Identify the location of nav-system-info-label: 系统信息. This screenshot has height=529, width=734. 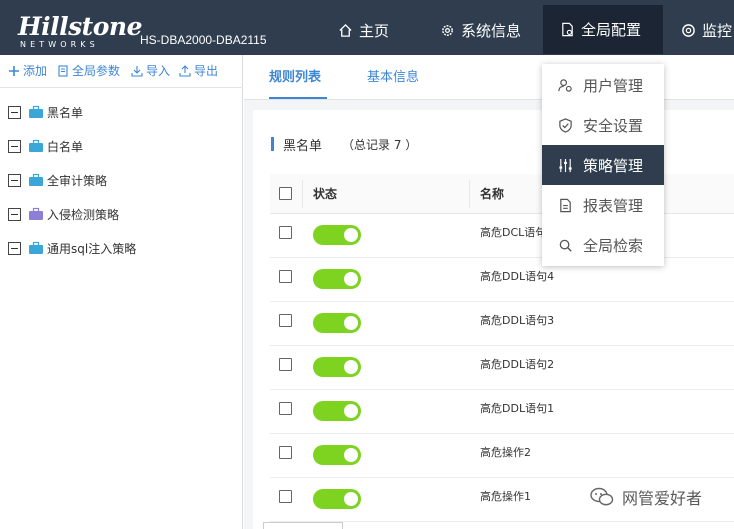
(491, 30).